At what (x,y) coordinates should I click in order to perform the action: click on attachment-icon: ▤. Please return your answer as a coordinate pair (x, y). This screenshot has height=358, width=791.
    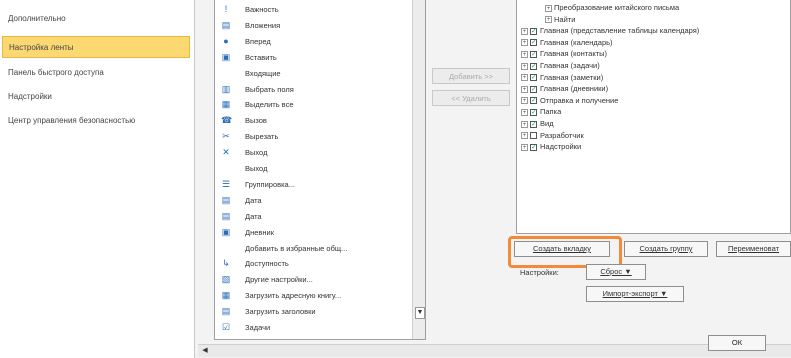
    Looking at the image, I should click on (226, 24).